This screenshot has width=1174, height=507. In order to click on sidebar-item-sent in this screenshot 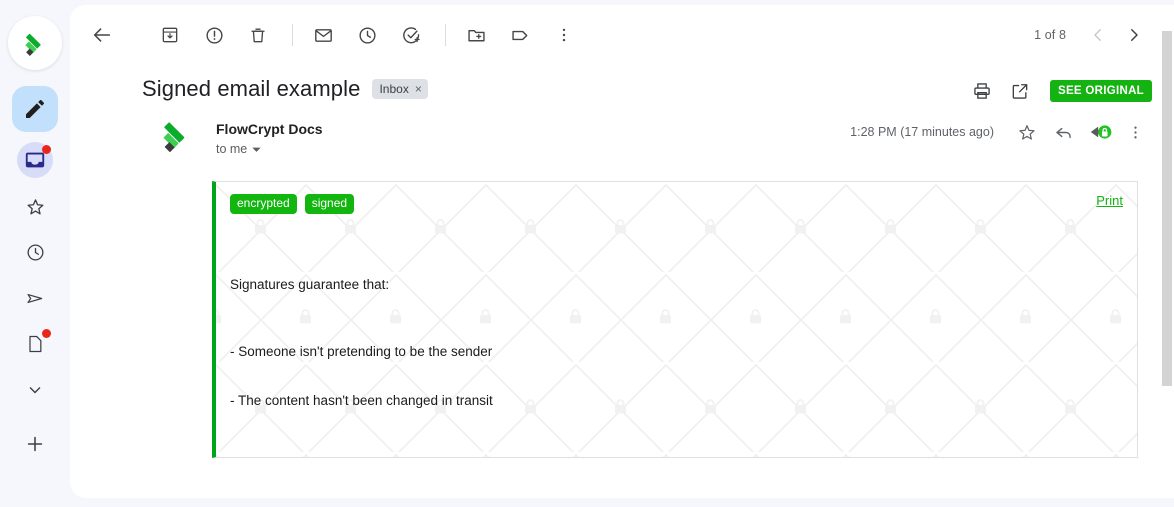, I will do `click(35, 298)`.